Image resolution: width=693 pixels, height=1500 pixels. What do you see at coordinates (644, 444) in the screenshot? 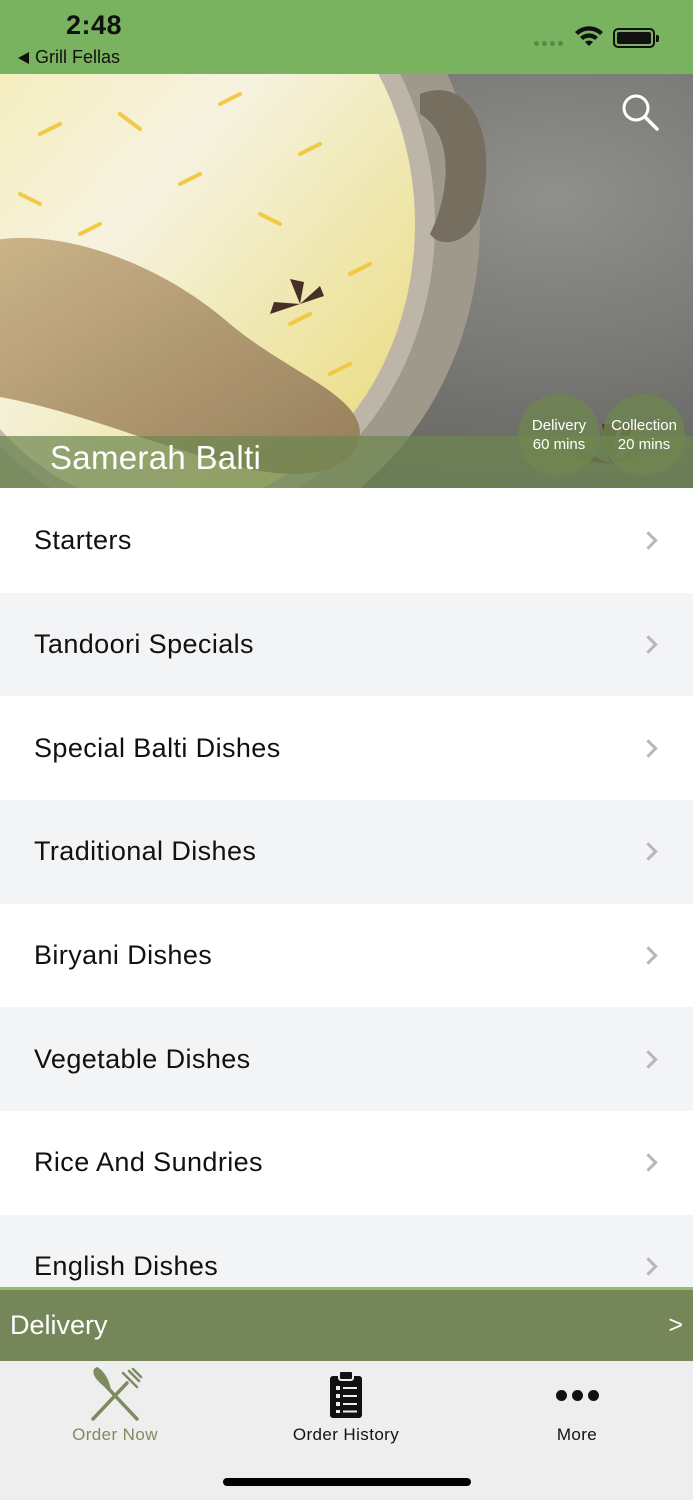
I see `collection-badge-time: 20 mins` at bounding box center [644, 444].